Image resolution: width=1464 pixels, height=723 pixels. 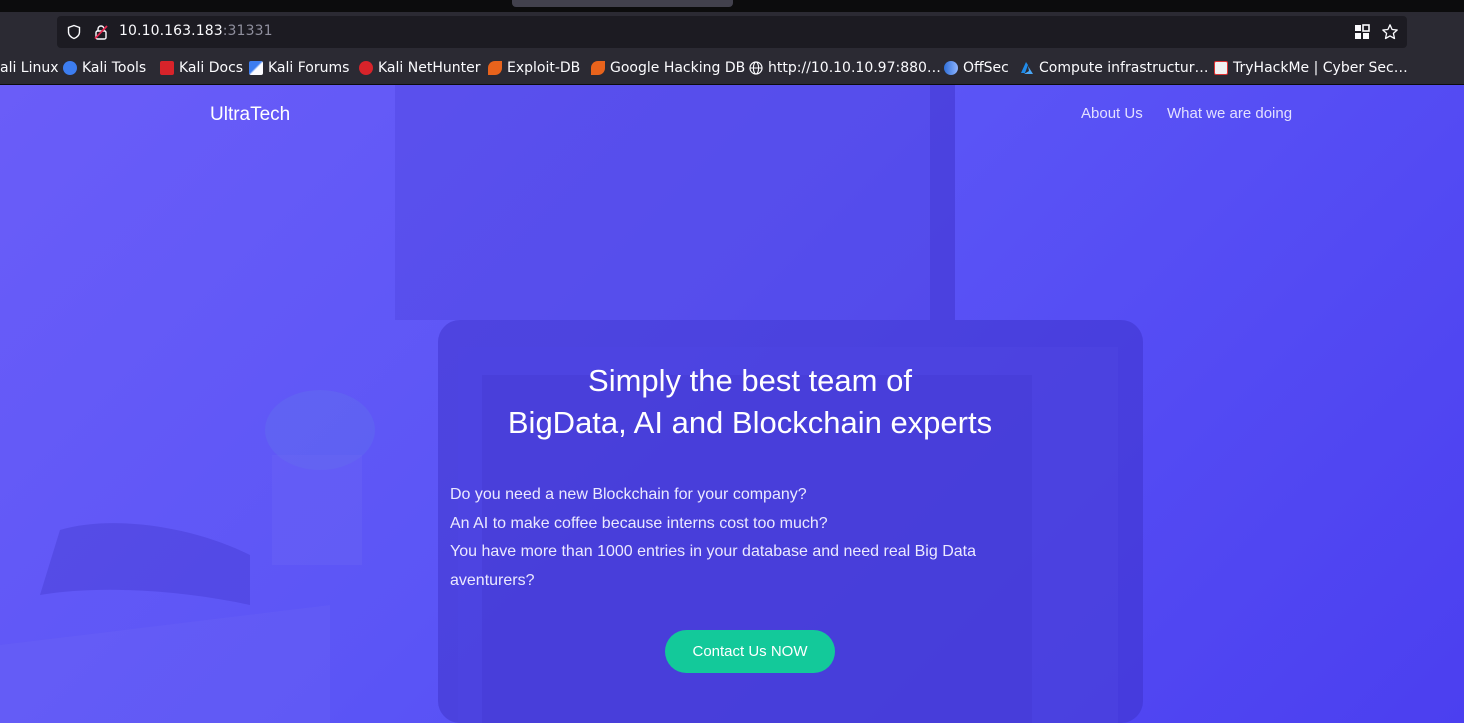 What do you see at coordinates (101, 32) in the screenshot?
I see `insecure-lock-icon` at bounding box center [101, 32].